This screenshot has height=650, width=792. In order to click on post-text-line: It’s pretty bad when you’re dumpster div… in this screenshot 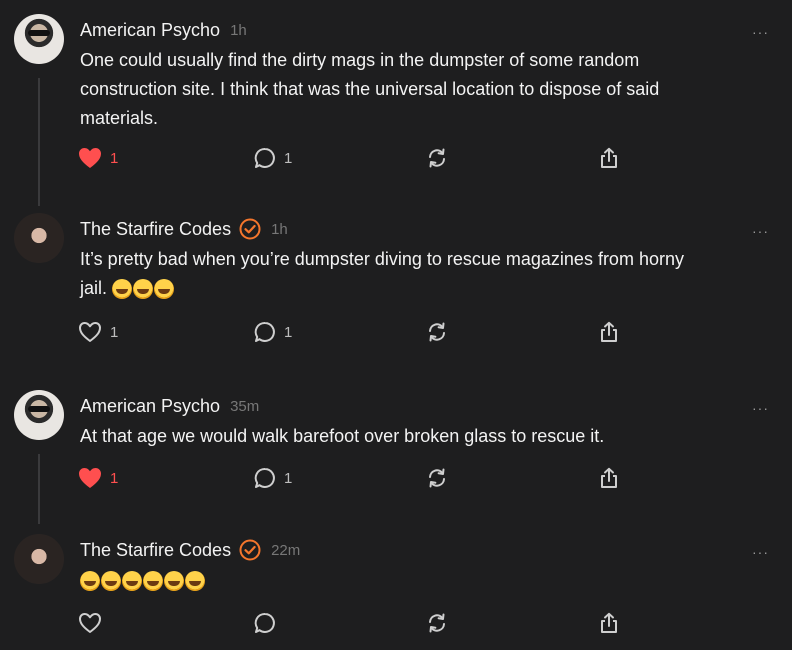, I will do `click(382, 259)`.